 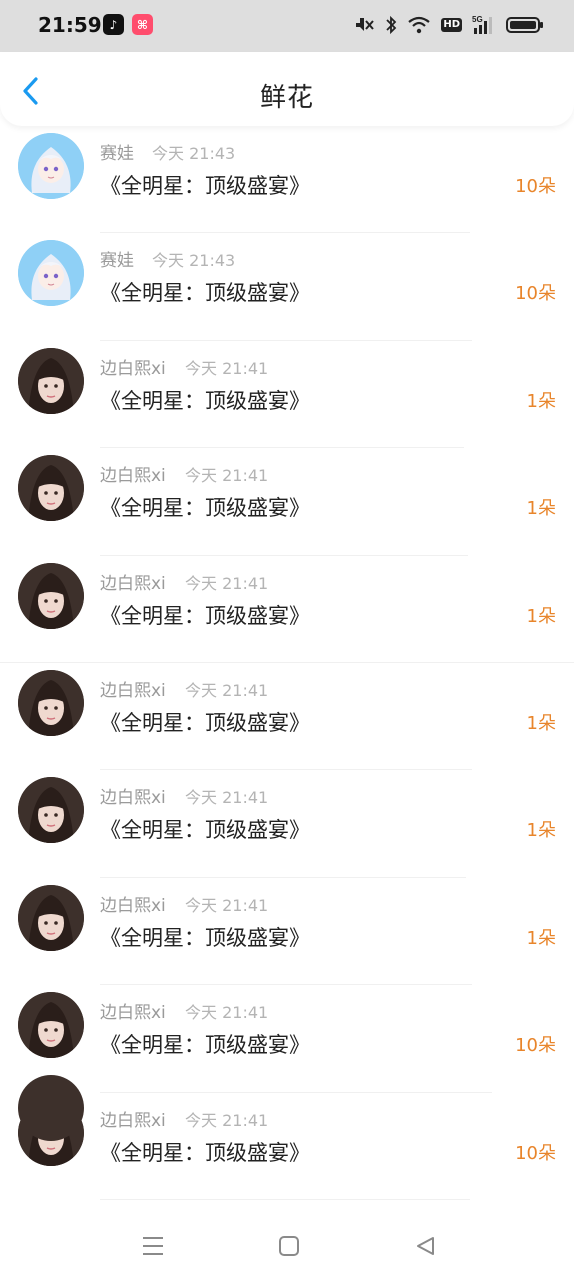 What do you see at coordinates (484, 25) in the screenshot?
I see `signal-5g-icon: 5G` at bounding box center [484, 25].